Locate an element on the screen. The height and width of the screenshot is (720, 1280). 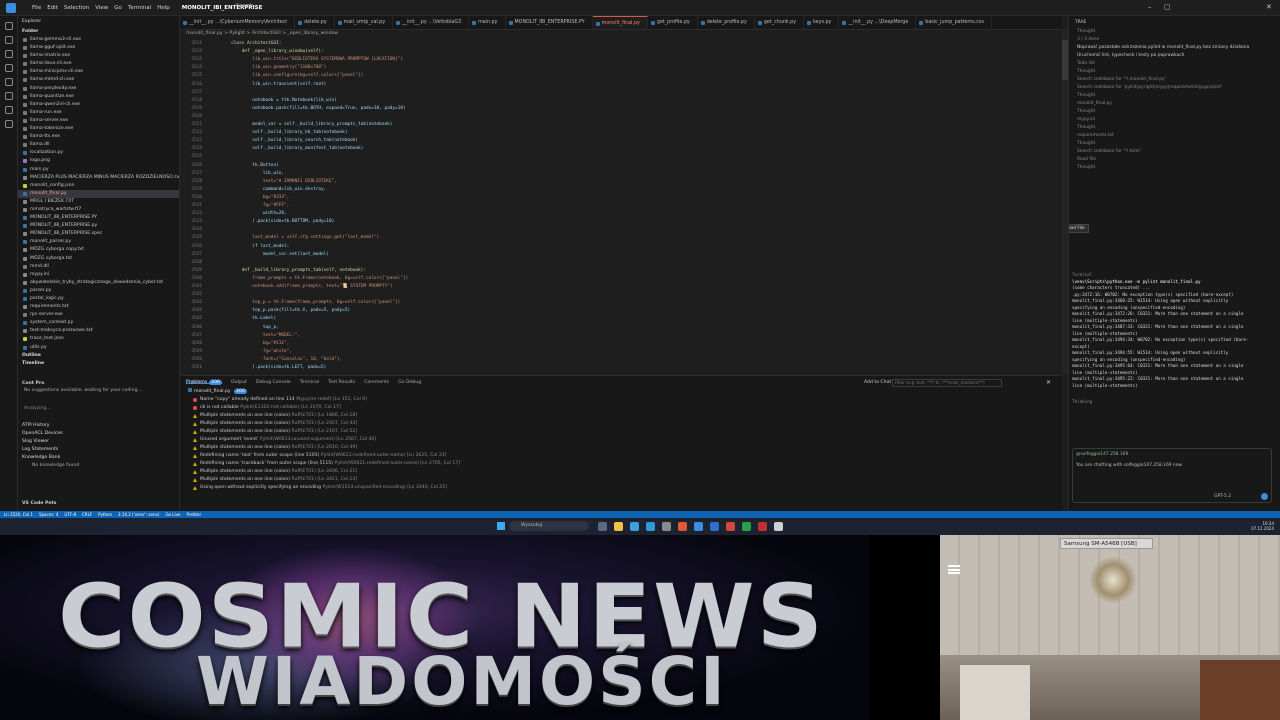
remote-icon is located at coordinates (8, 110).